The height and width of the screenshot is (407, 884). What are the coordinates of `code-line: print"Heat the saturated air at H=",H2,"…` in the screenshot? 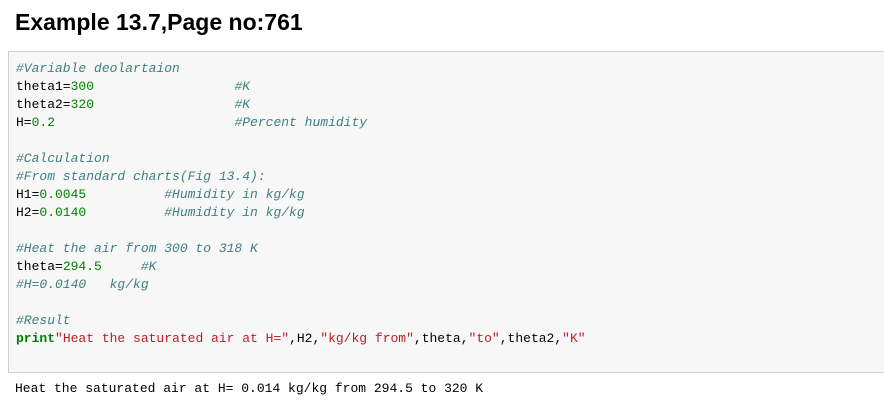 It's located at (301, 339).